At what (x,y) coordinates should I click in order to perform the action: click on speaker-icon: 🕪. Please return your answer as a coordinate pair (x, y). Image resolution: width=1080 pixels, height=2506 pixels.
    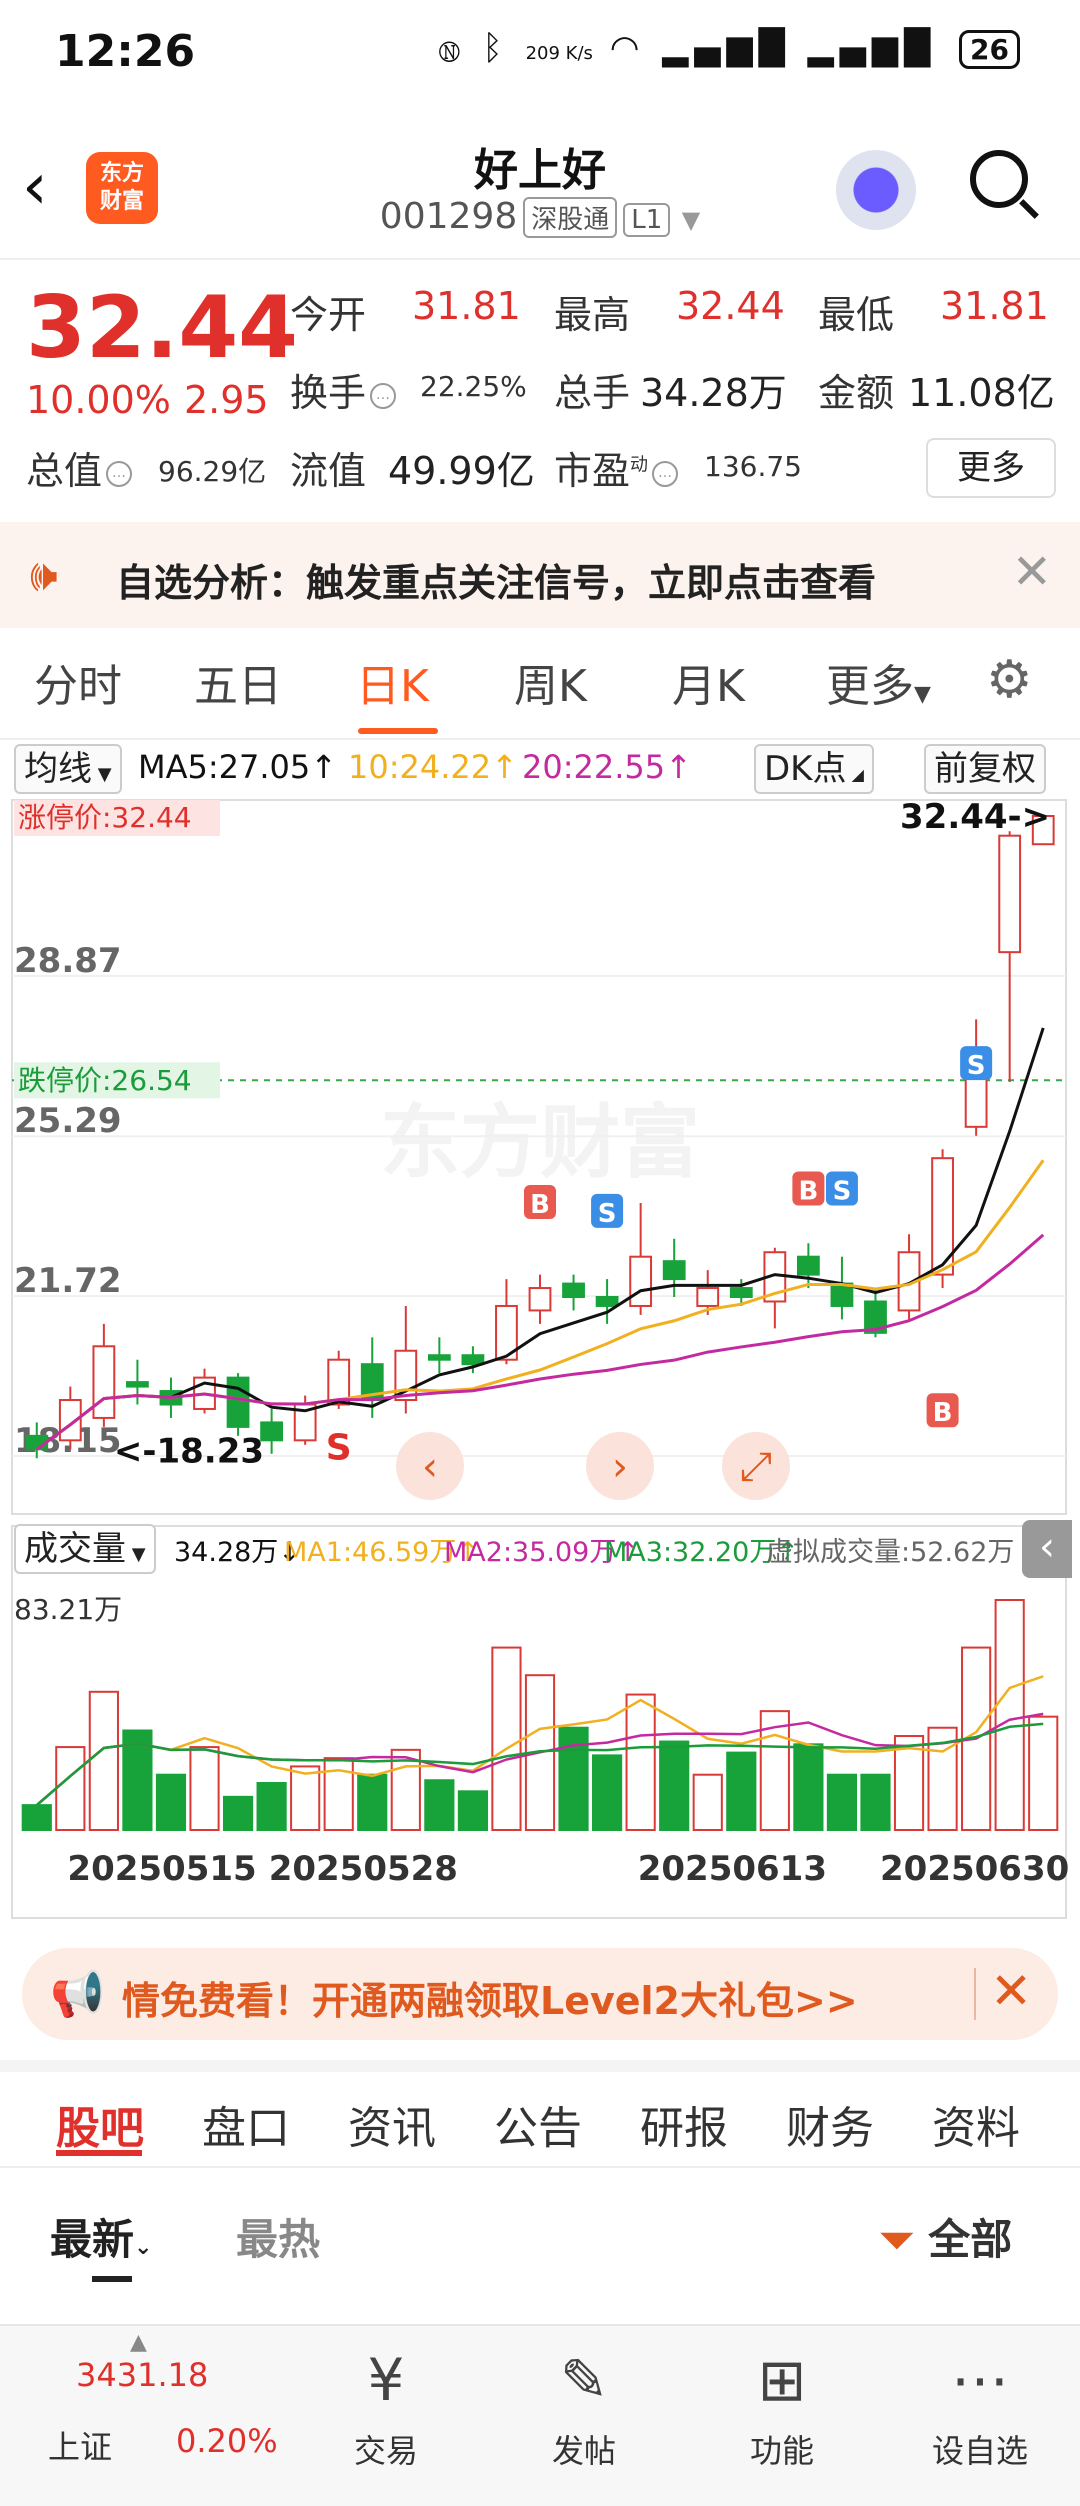
    Looking at the image, I should click on (44, 575).